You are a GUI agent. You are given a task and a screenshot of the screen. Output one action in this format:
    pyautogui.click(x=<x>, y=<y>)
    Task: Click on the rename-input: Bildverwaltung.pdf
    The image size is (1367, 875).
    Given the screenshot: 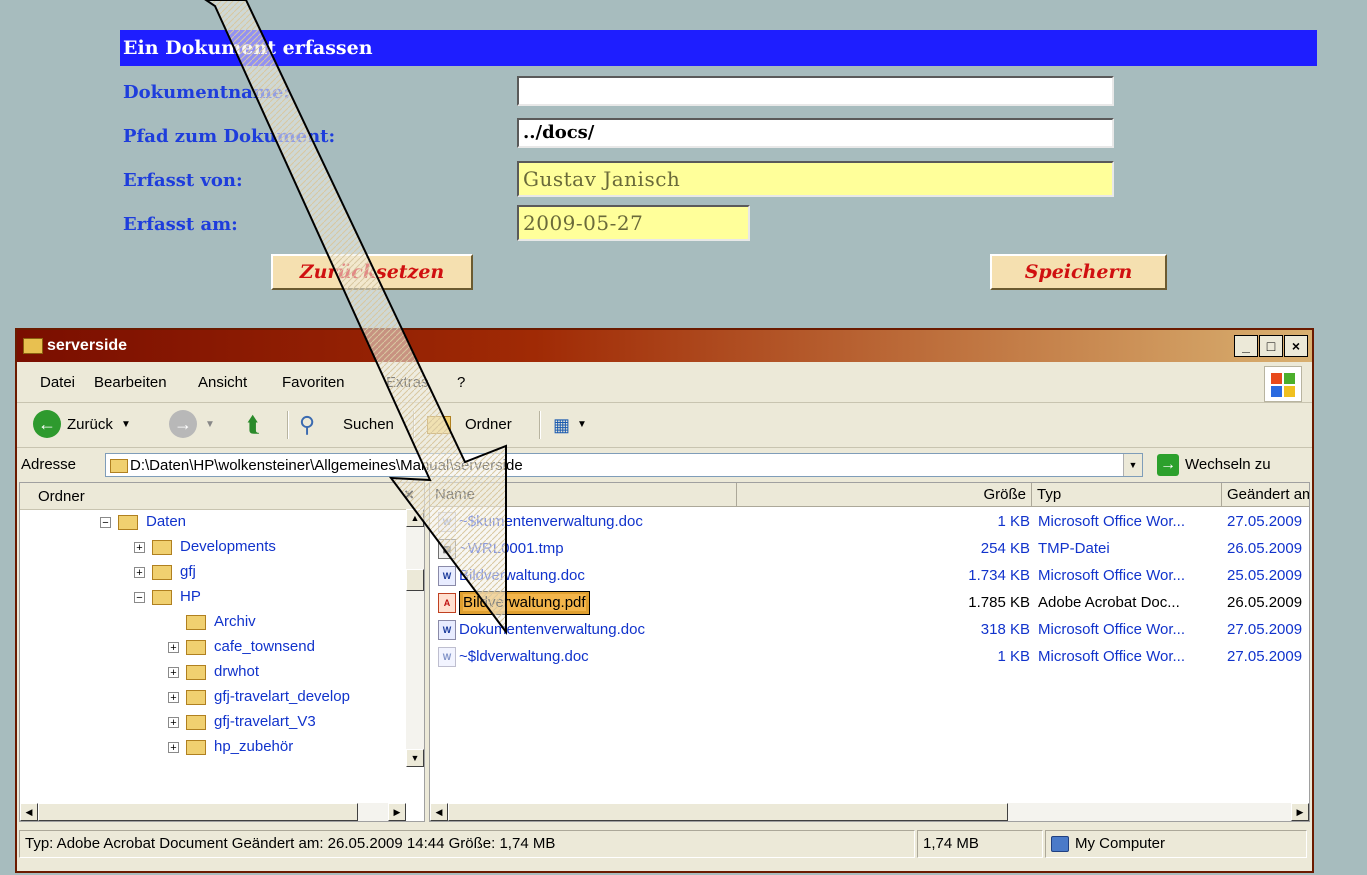 What is the action you would take?
    pyautogui.click(x=524, y=603)
    